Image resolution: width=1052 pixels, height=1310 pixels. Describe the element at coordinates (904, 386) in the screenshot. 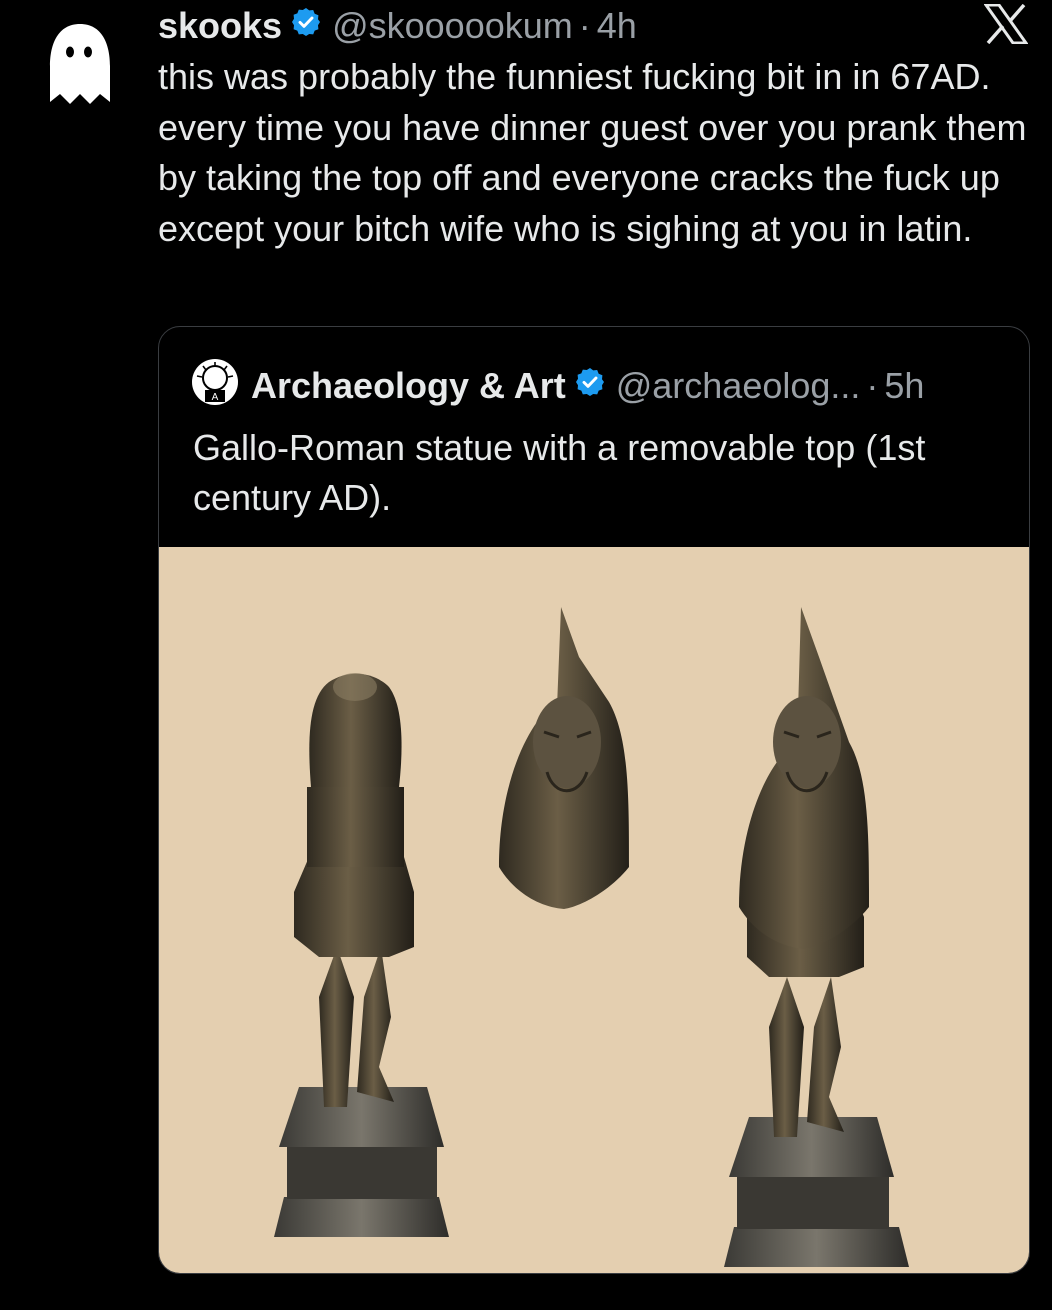

I see `quoted-tweet-timestamp: 5h` at that location.